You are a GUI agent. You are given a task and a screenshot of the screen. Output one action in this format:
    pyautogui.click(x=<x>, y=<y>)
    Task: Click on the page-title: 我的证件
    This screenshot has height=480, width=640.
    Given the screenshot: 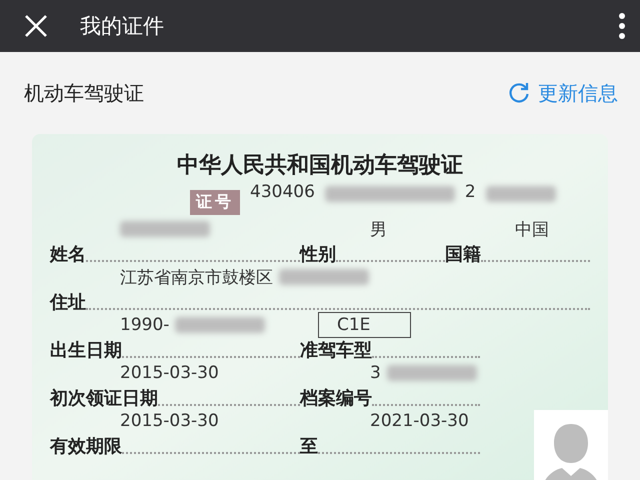 What is the action you would take?
    pyautogui.click(x=122, y=26)
    